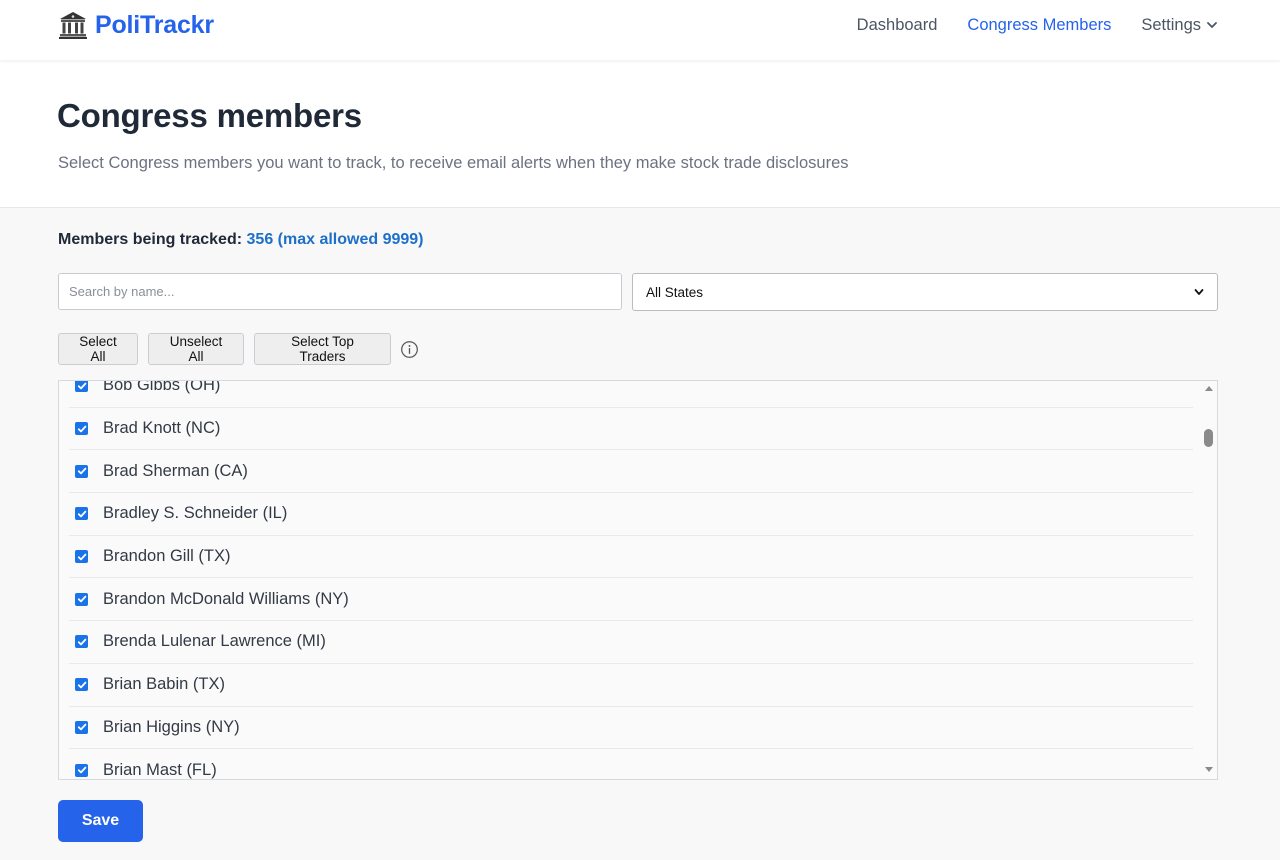 The width and height of the screenshot is (1280, 860). I want to click on scroll-up-arrow-icon, so click(1209, 388).